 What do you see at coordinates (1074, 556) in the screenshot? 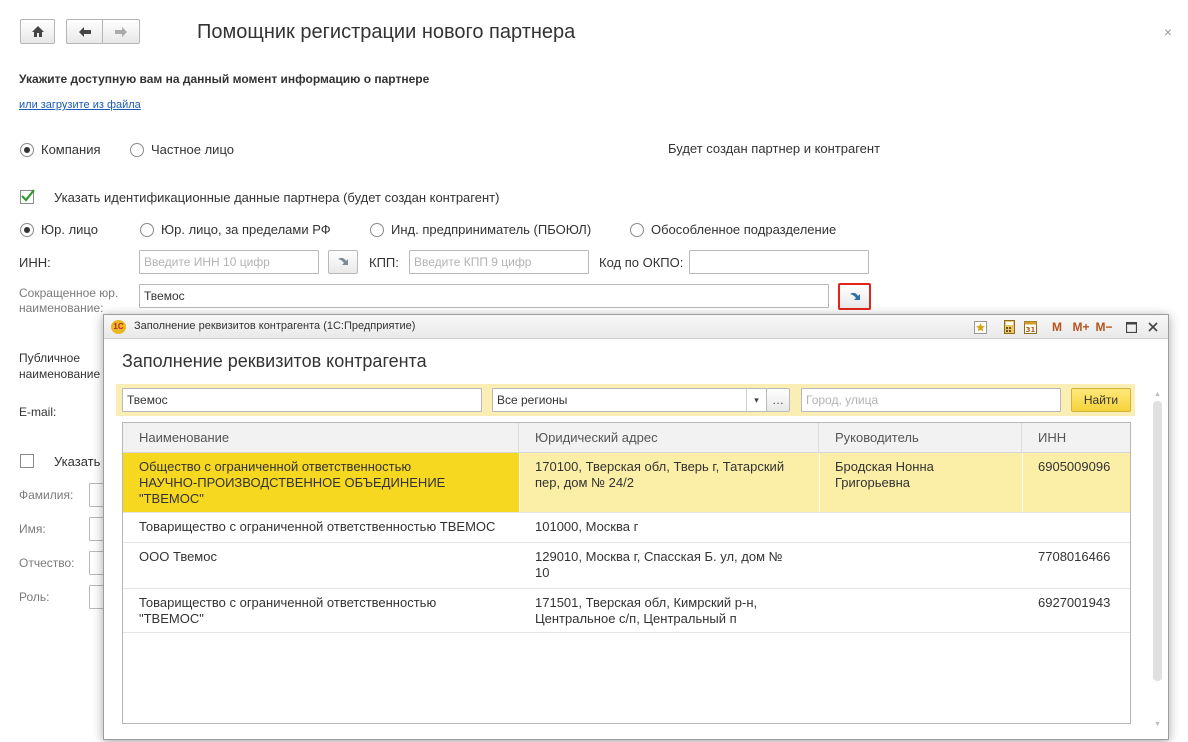
I see `cell-inn: 7708016466` at bounding box center [1074, 556].